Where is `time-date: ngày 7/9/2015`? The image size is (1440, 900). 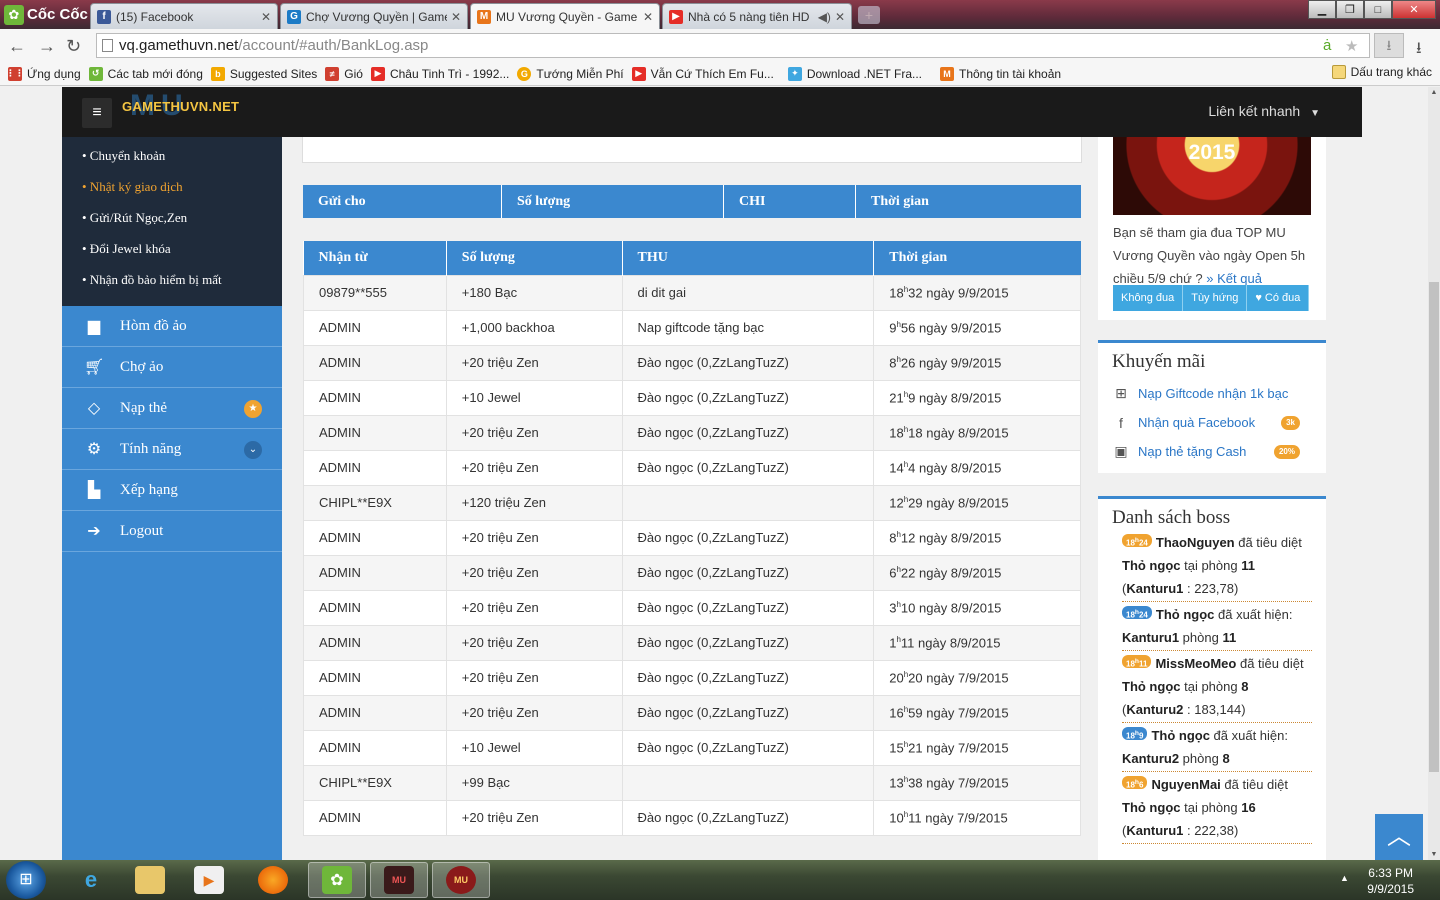
time-date: ngày 7/9/2015 is located at coordinates (965, 748).